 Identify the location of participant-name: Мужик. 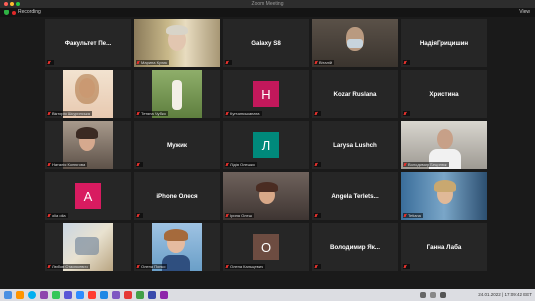
(177, 145).